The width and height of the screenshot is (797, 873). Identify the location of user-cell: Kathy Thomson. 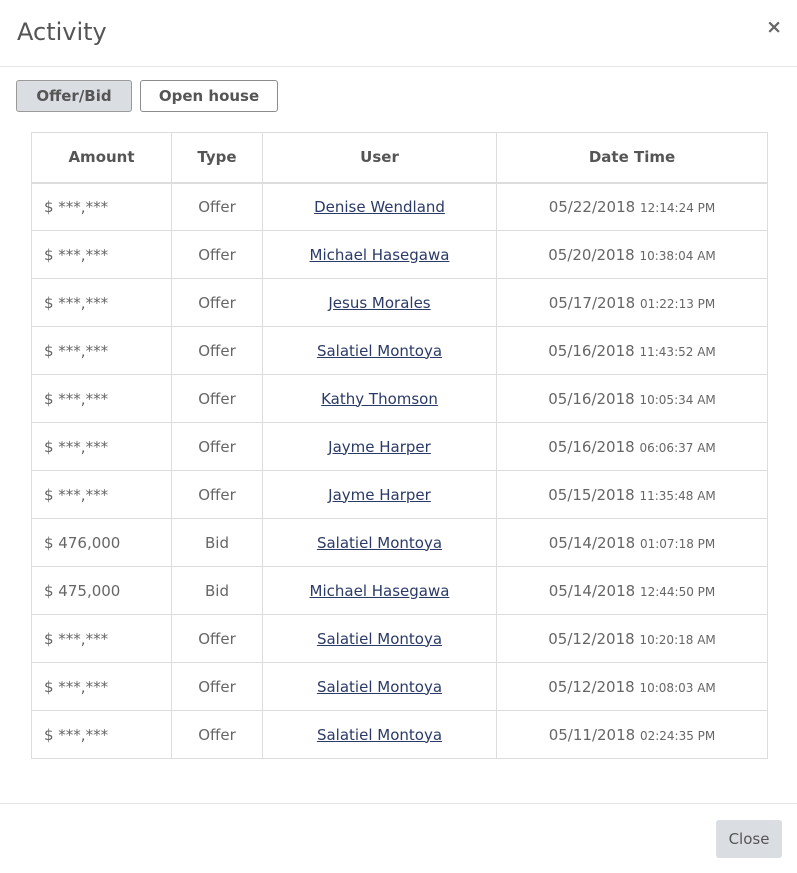
(379, 398).